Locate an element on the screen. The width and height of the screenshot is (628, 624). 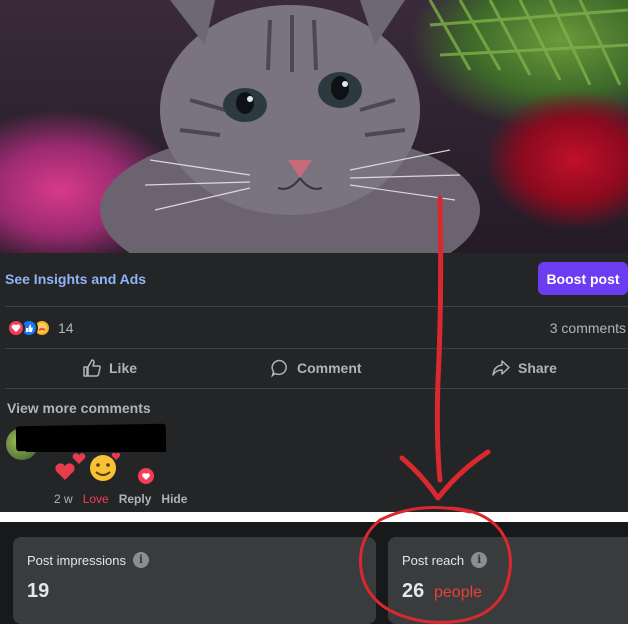
view-more-comments: View more comments is located at coordinates (79, 408).